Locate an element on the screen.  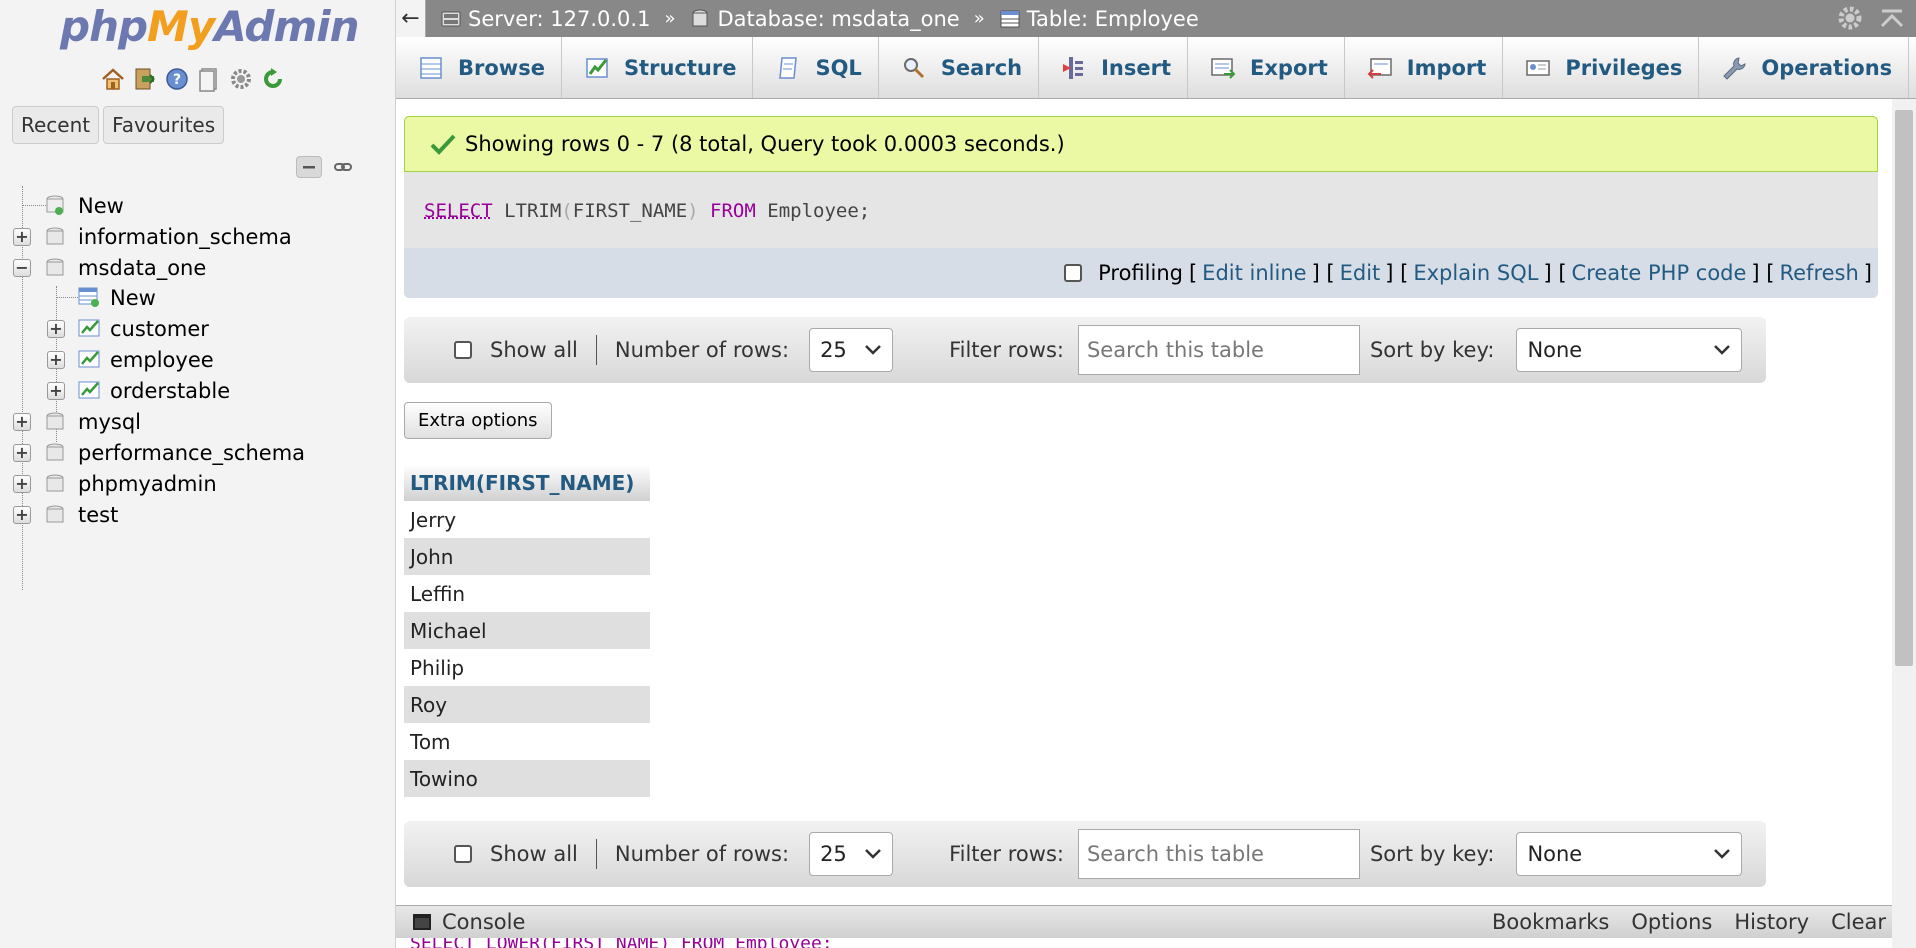
collapse-navigation-button: ← is located at coordinates (411, 18).